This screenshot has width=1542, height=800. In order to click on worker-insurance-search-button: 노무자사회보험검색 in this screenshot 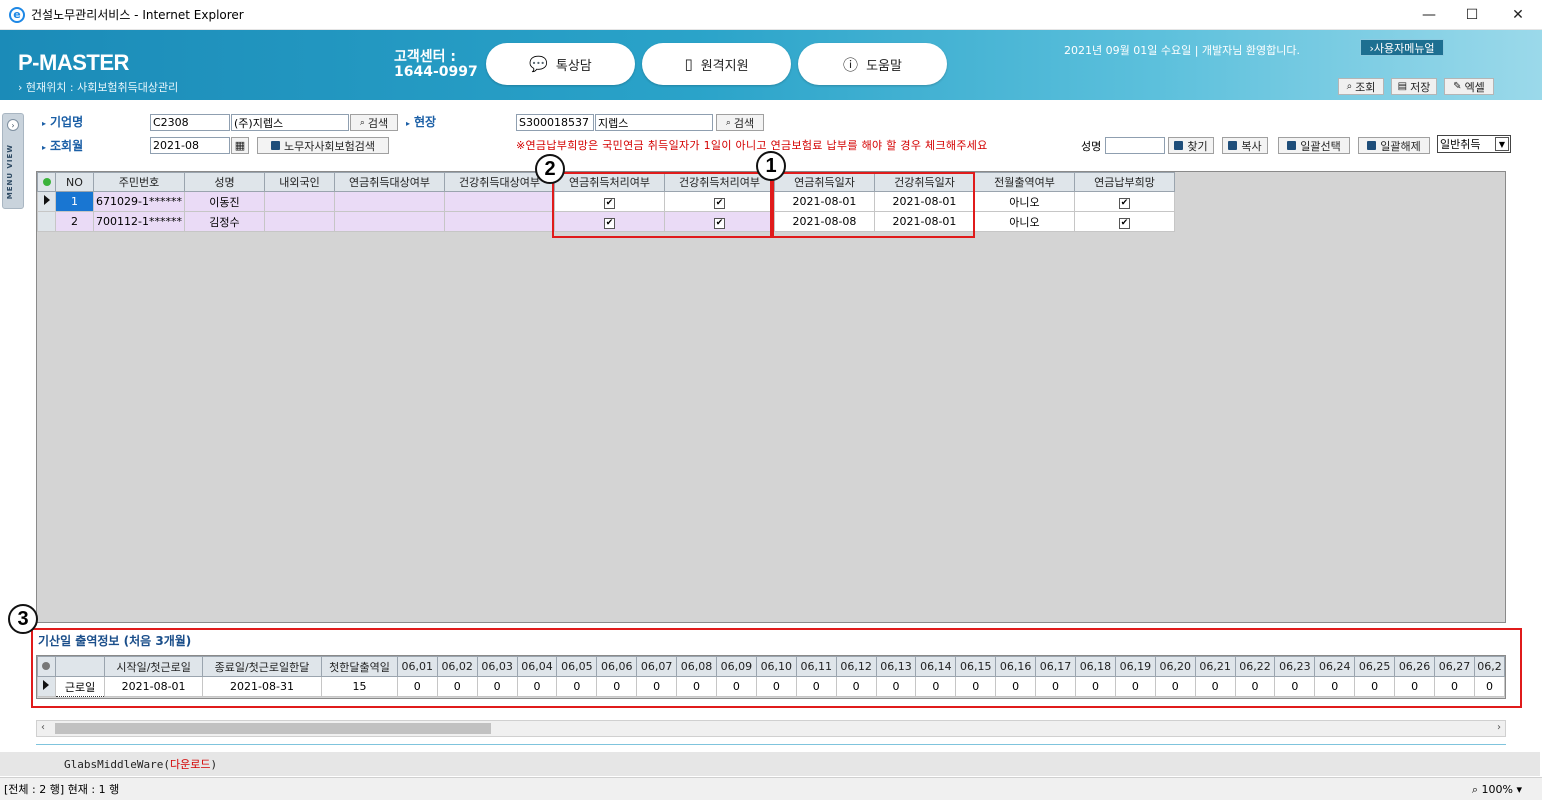, I will do `click(323, 145)`.